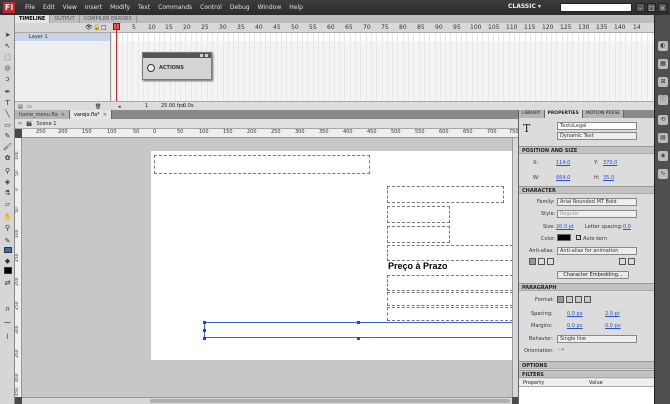 The width and height of the screenshot is (670, 404). Describe the element at coordinates (7, 283) in the screenshot. I see `swap-colors-icon: ⇄` at that location.